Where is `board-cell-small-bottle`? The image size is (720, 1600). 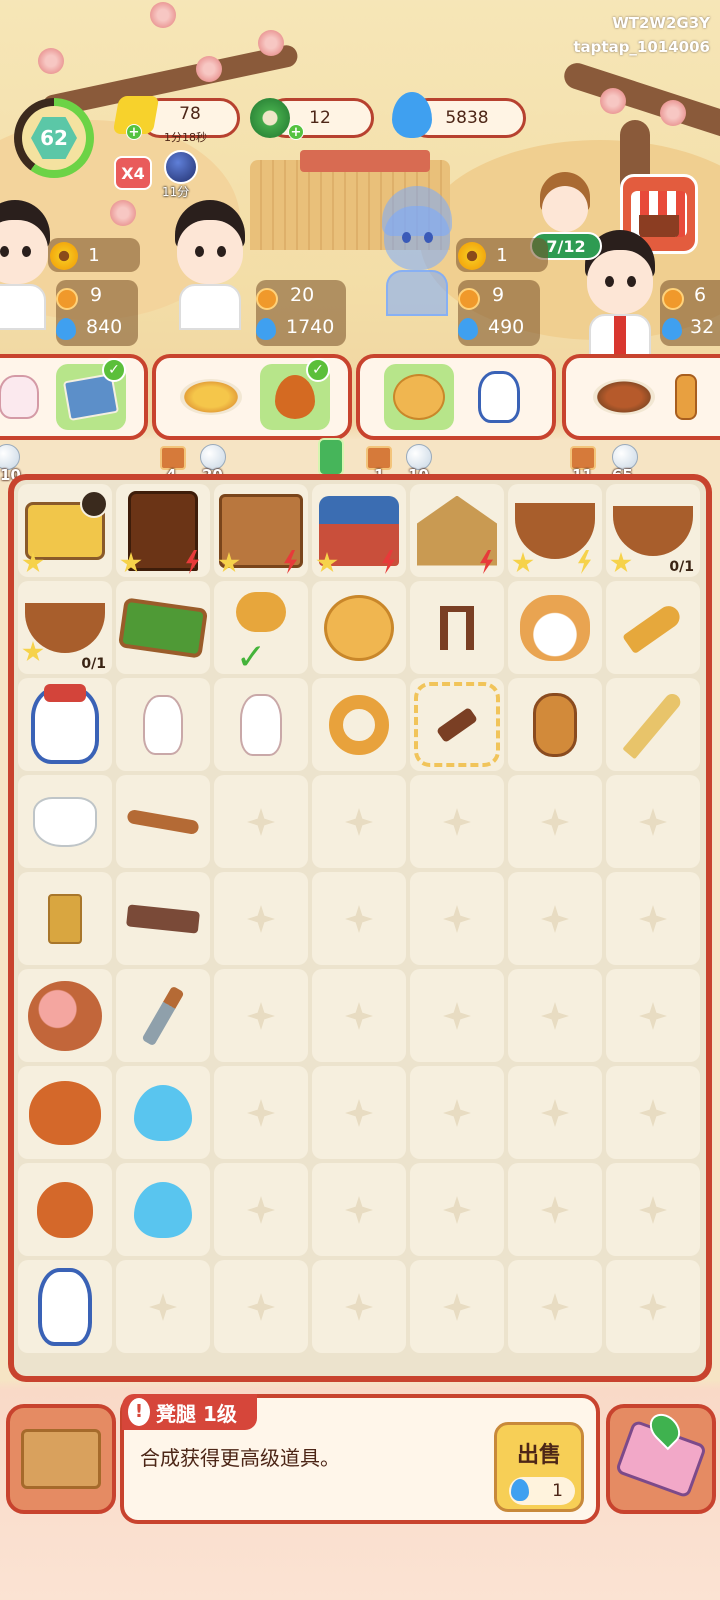 board-cell-small-bottle is located at coordinates (163, 724).